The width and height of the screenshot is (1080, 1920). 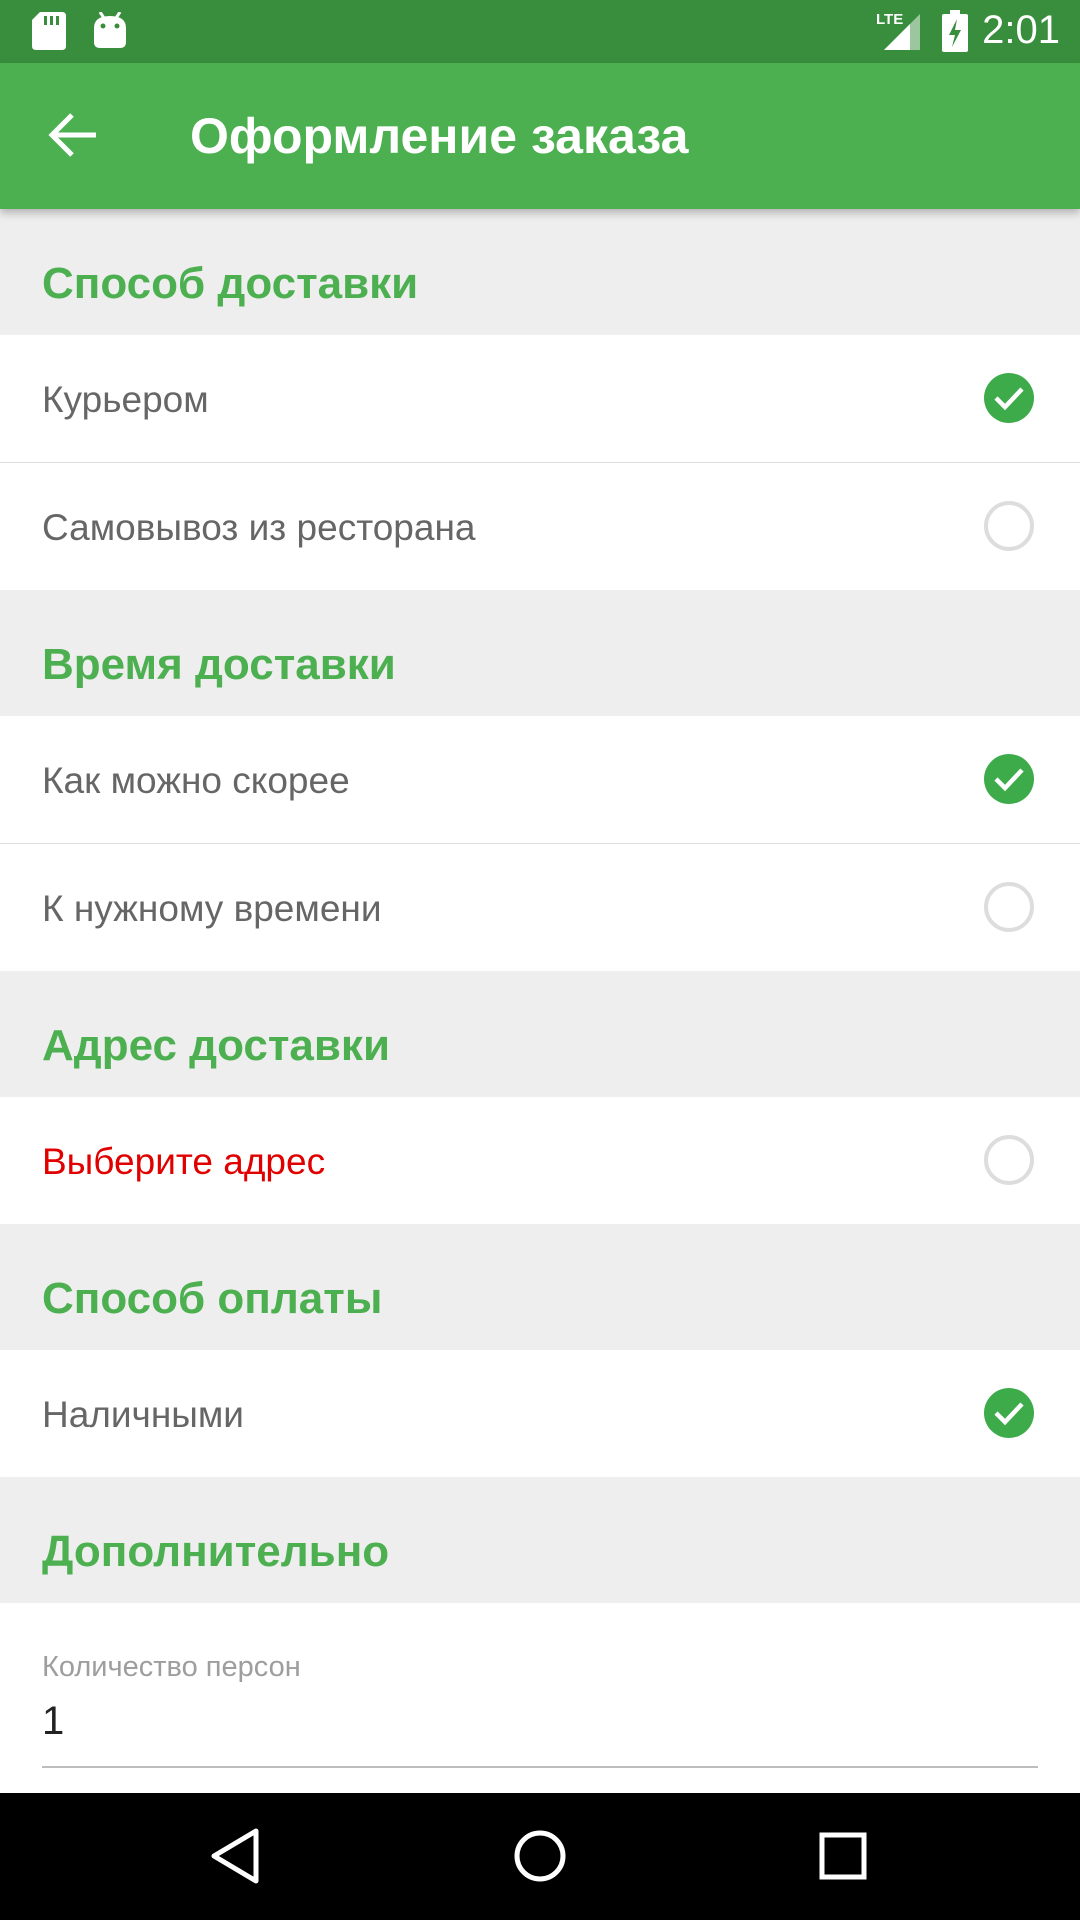 I want to click on option-select-address: Выберите адрес, so click(x=540, y=1160).